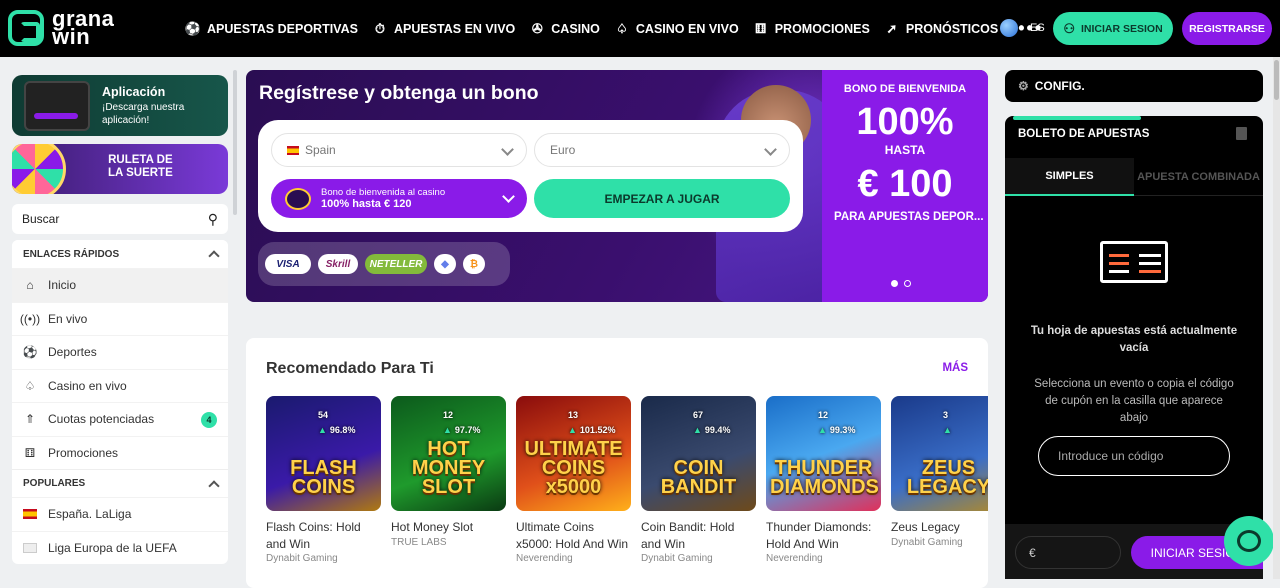 The image size is (1280, 588). I want to click on section-title: Recomendado Para Ti, so click(350, 368).